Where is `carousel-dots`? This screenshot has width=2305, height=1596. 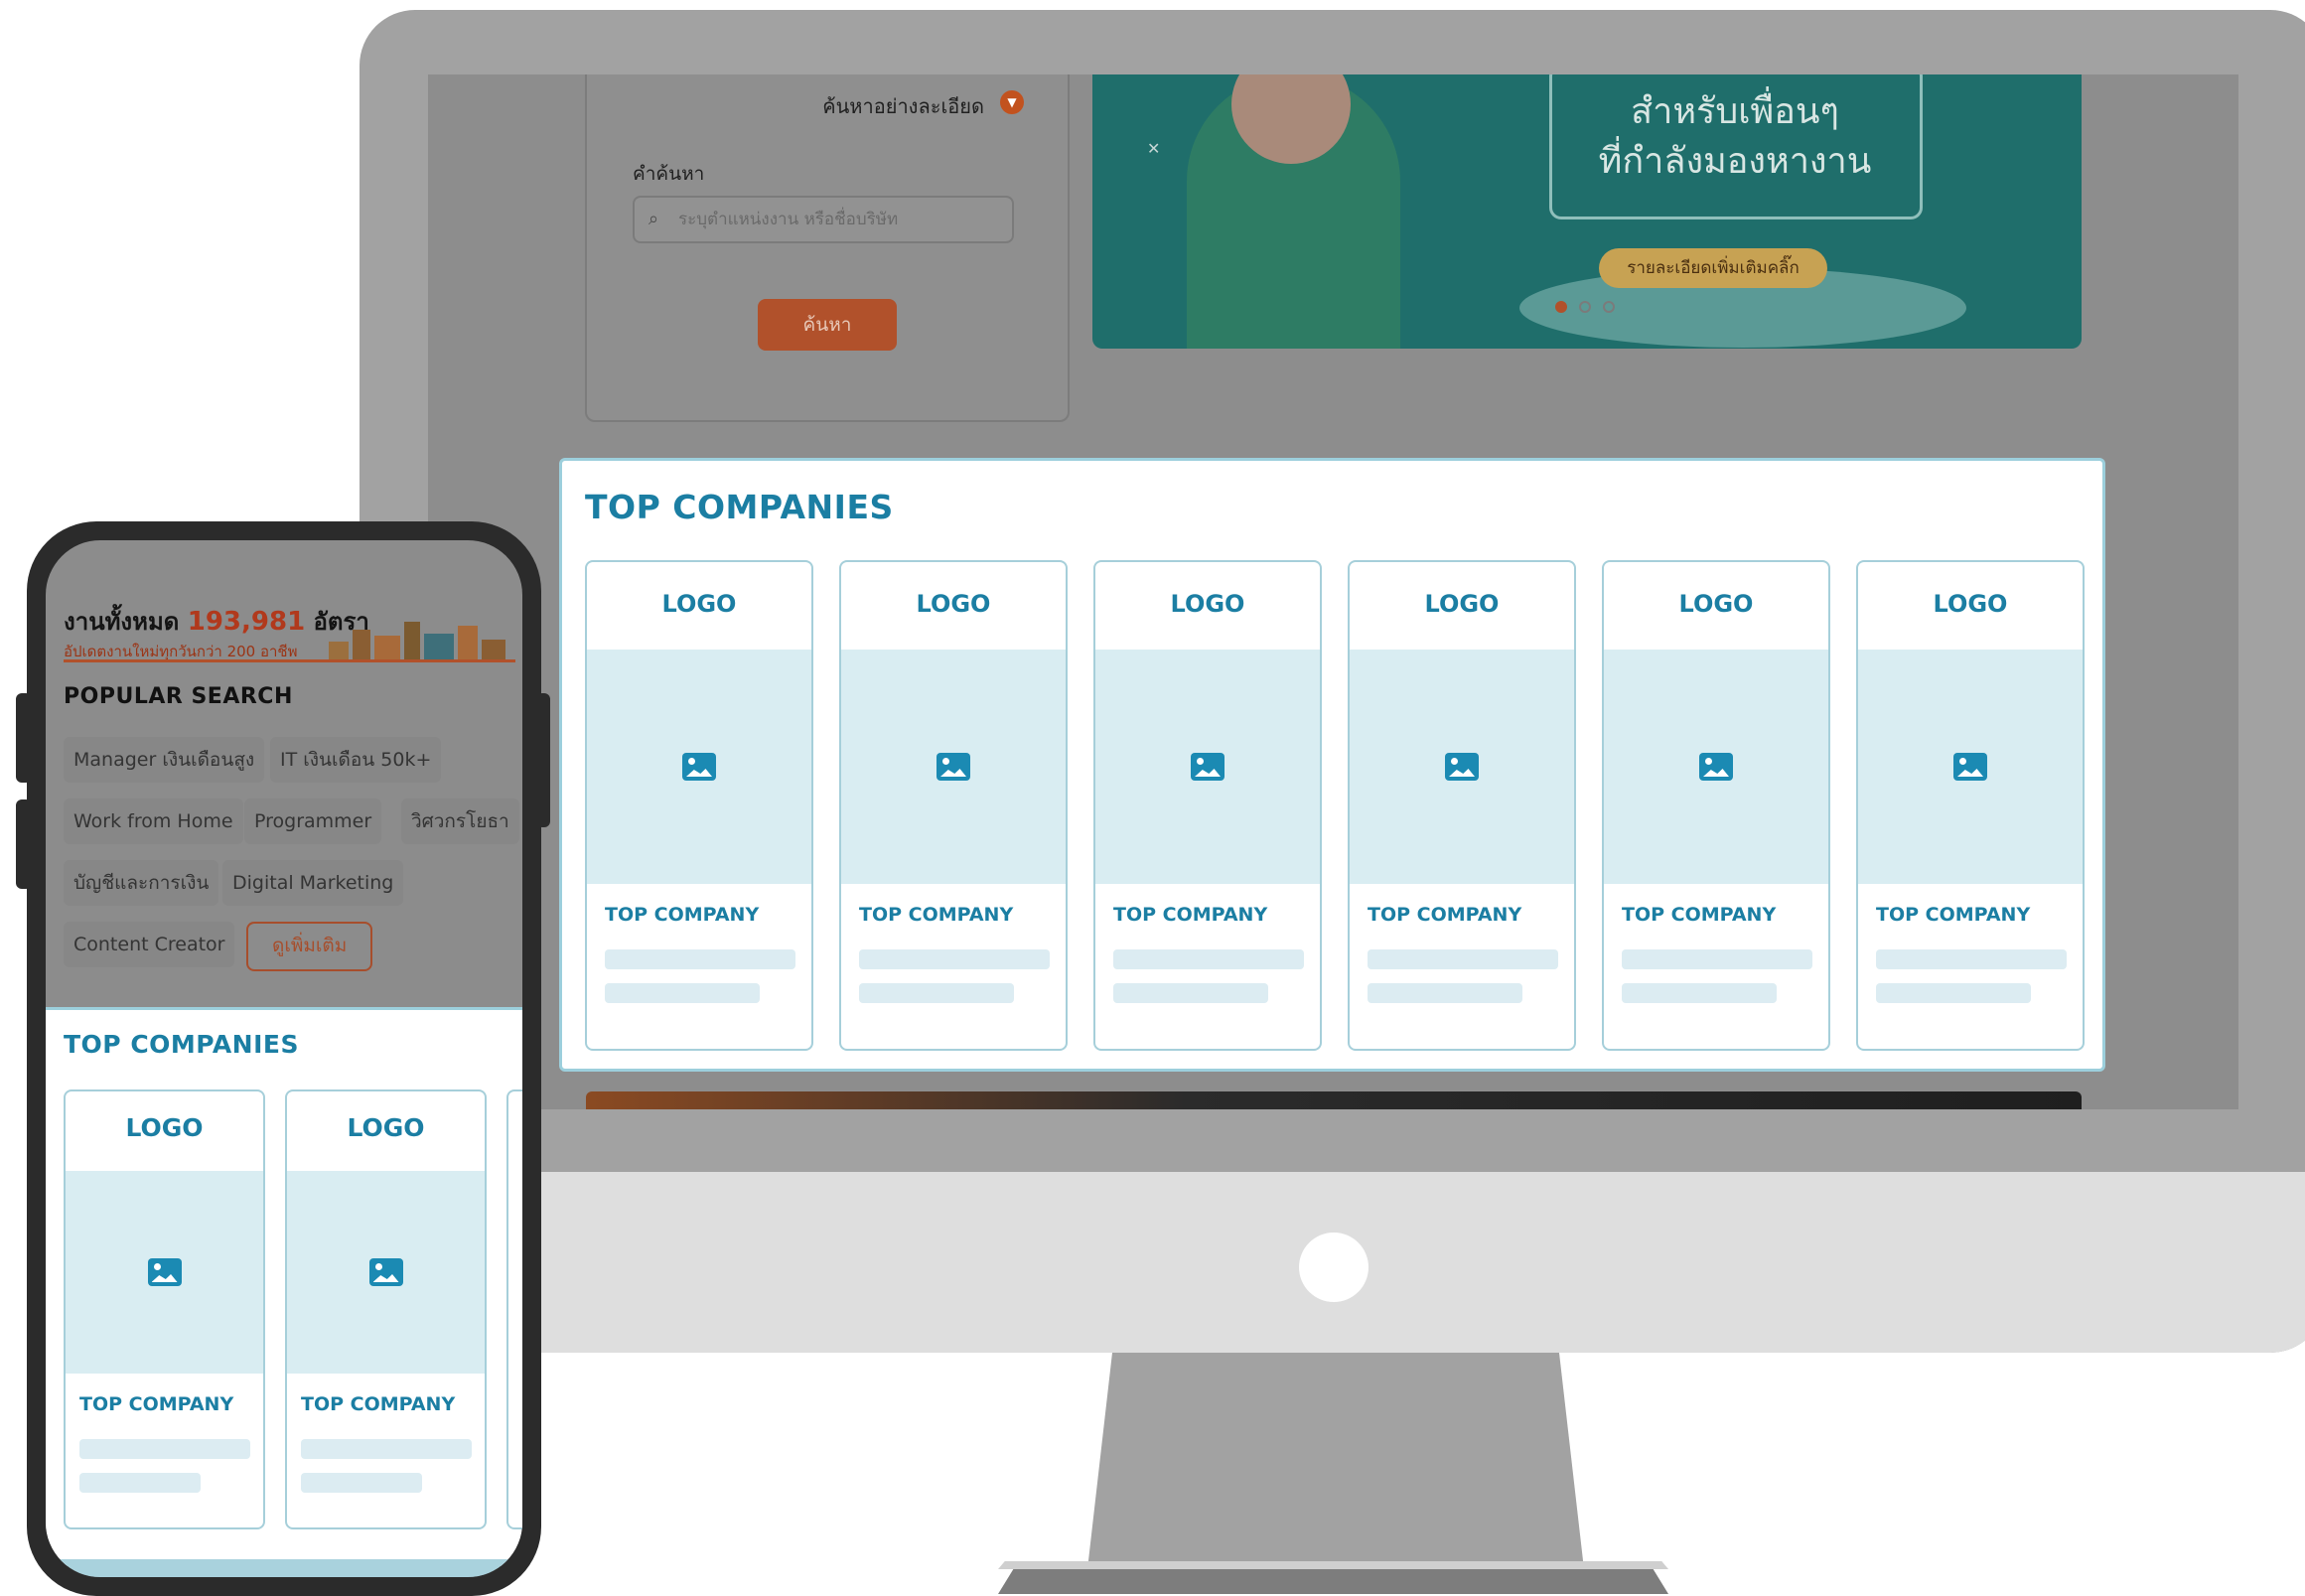 carousel-dots is located at coordinates (1591, 308).